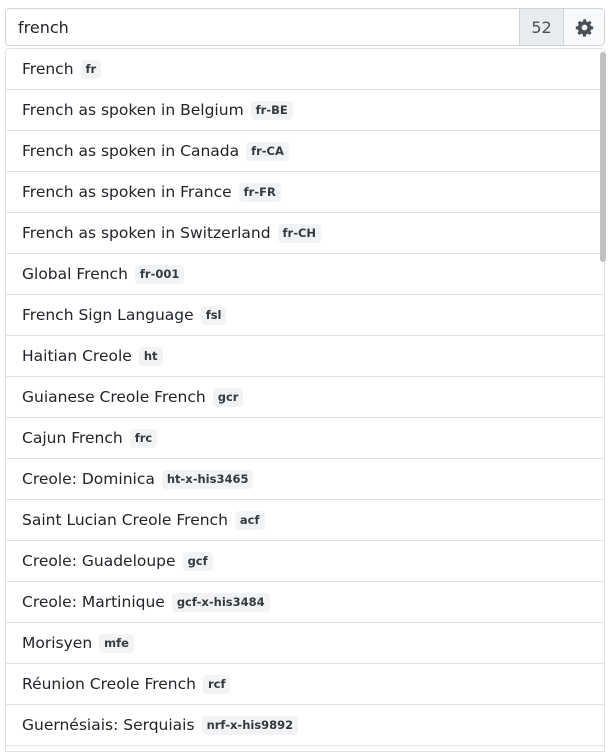  What do you see at coordinates (213, 315) in the screenshot?
I see `language-code-badge: fsl` at bounding box center [213, 315].